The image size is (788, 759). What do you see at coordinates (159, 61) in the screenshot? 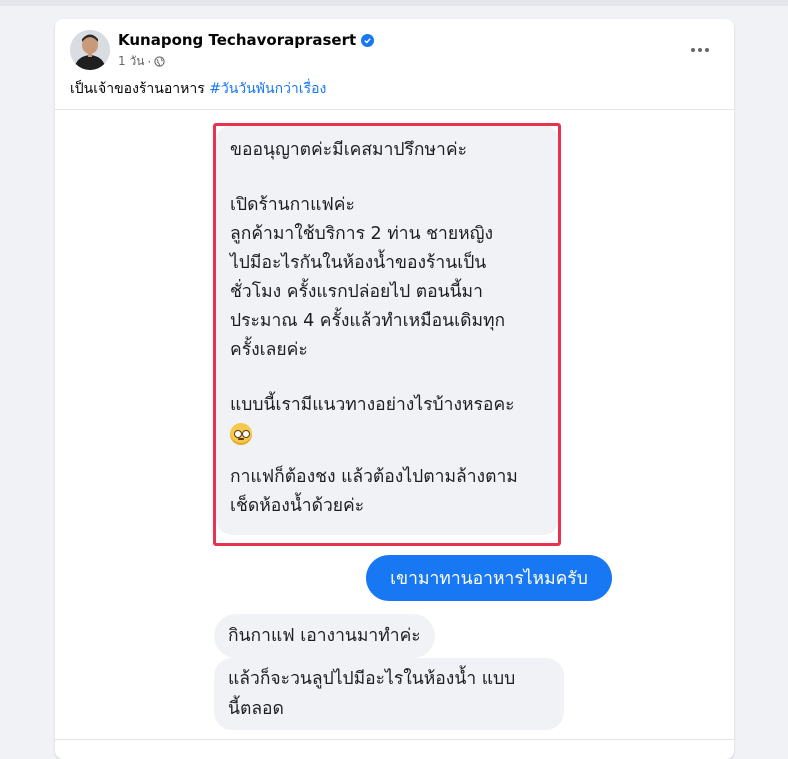
I see `globe-icon` at bounding box center [159, 61].